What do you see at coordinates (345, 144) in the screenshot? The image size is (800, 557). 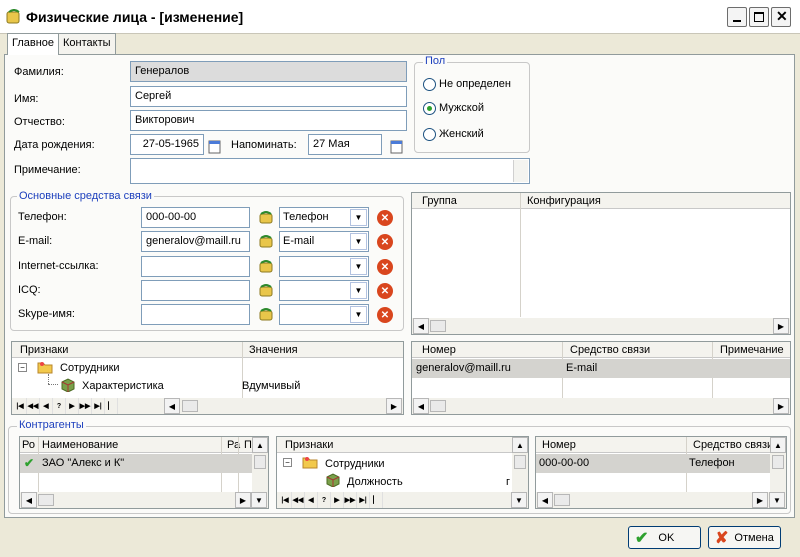 I see `remind-date-field: 27 Мая` at bounding box center [345, 144].